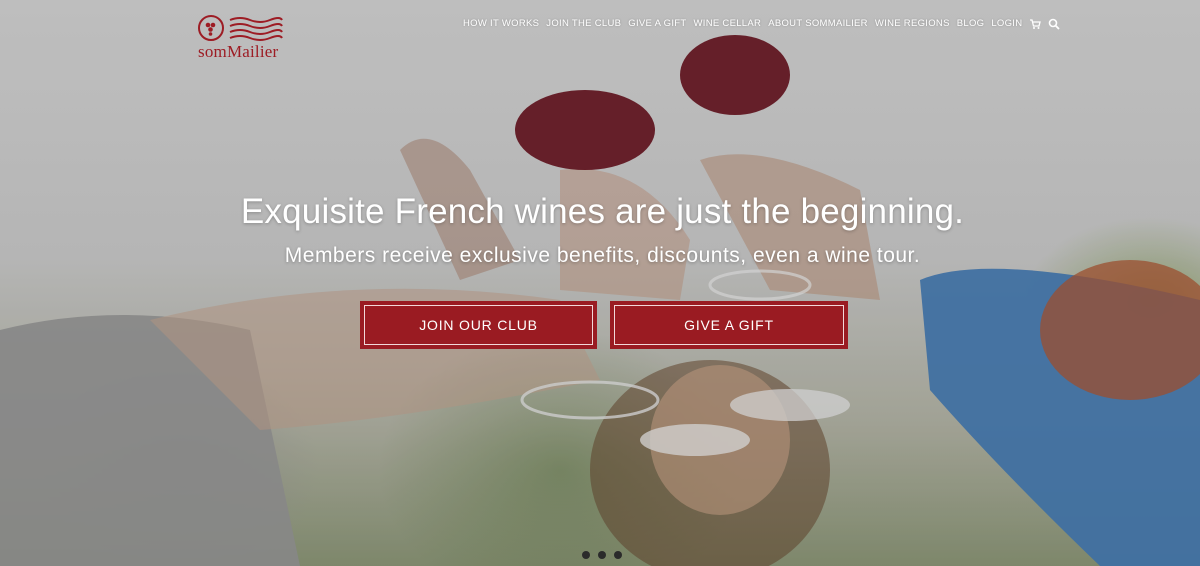 This screenshot has height=566, width=1200. I want to click on give-a-gift-button: GIVE A GIFT, so click(729, 325).